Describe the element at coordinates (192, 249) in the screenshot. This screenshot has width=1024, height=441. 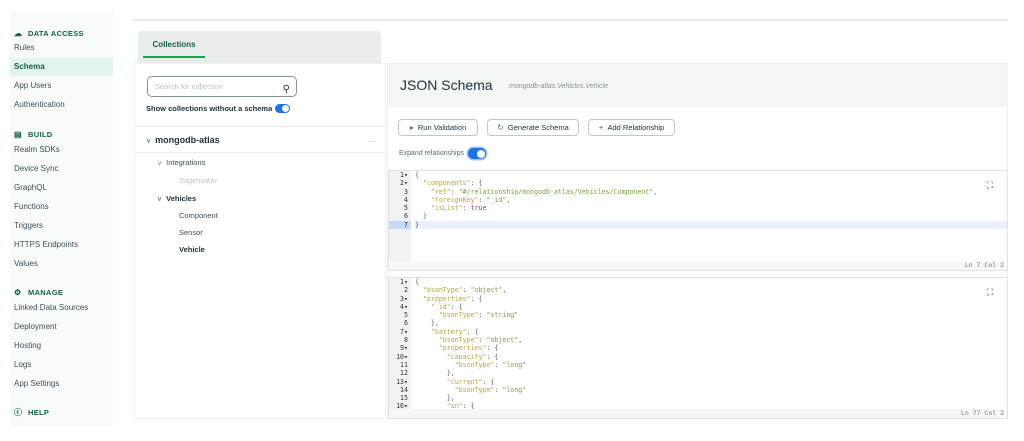
I see `collection-vehicle: Vehicle` at that location.